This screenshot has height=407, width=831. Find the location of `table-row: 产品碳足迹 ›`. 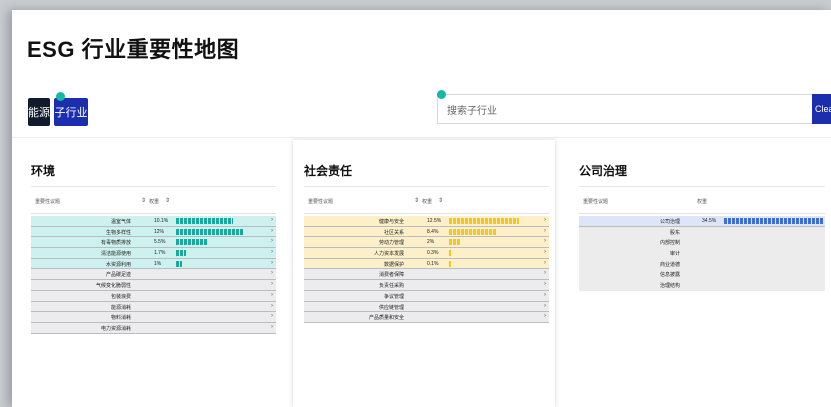

table-row: 产品碳足迹 › is located at coordinates (153, 275).